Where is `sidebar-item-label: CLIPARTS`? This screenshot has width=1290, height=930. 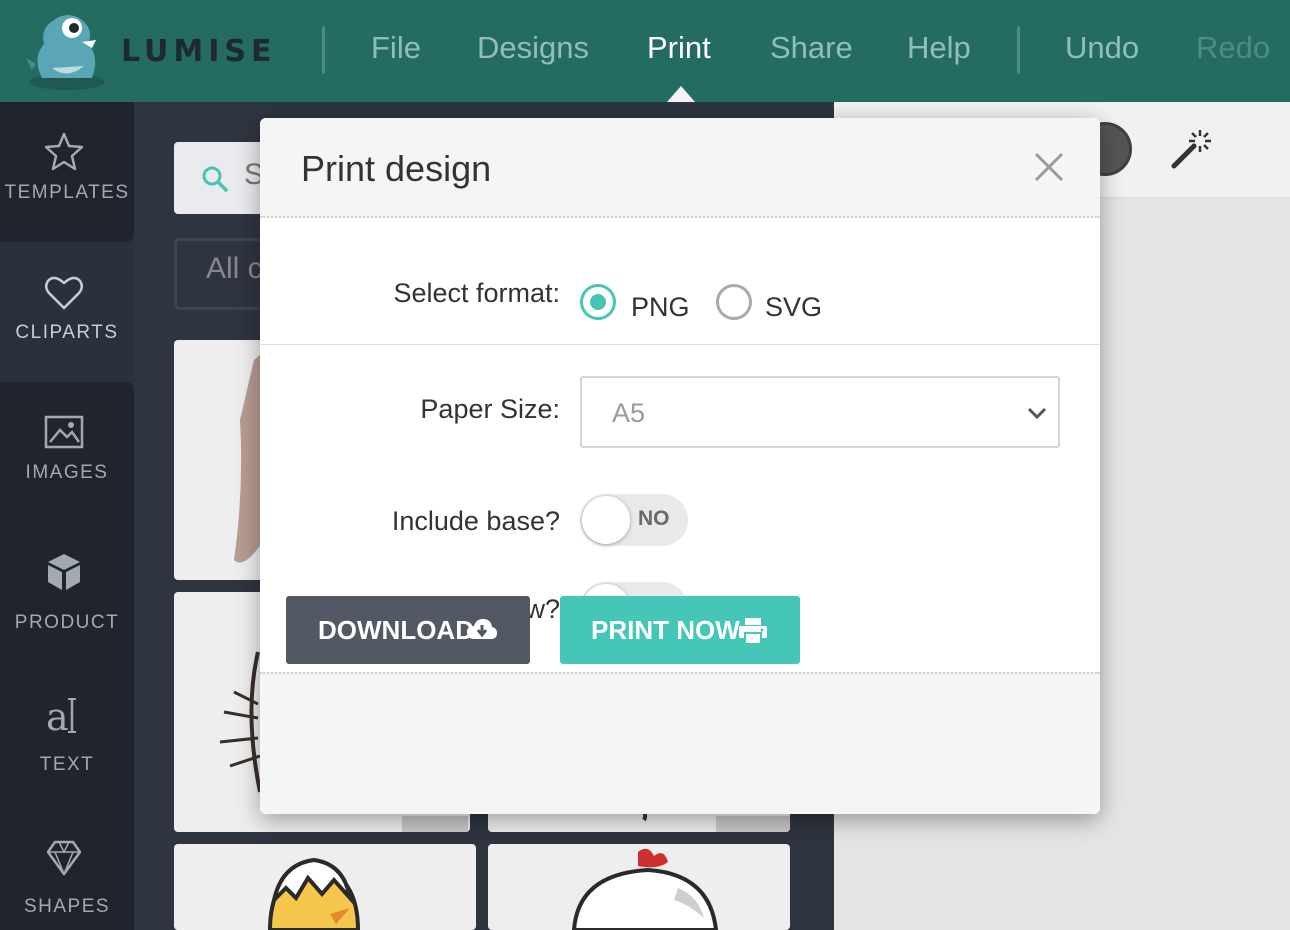
sidebar-item-label: CLIPARTS is located at coordinates (67, 332).